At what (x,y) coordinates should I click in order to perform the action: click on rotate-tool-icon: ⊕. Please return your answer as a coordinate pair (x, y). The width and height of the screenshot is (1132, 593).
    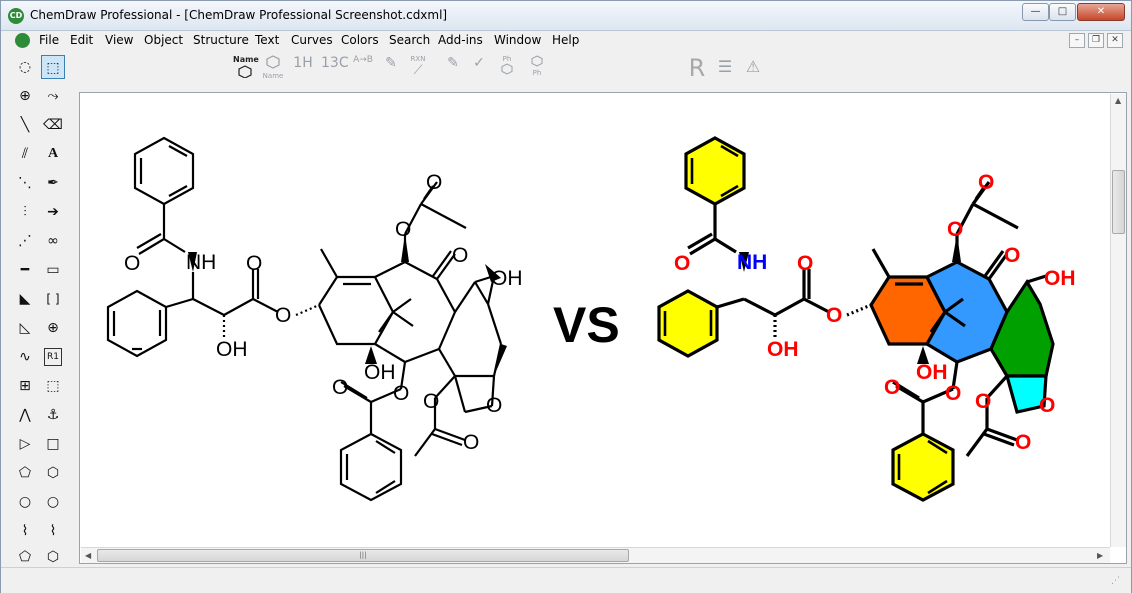
    Looking at the image, I should click on (25, 96).